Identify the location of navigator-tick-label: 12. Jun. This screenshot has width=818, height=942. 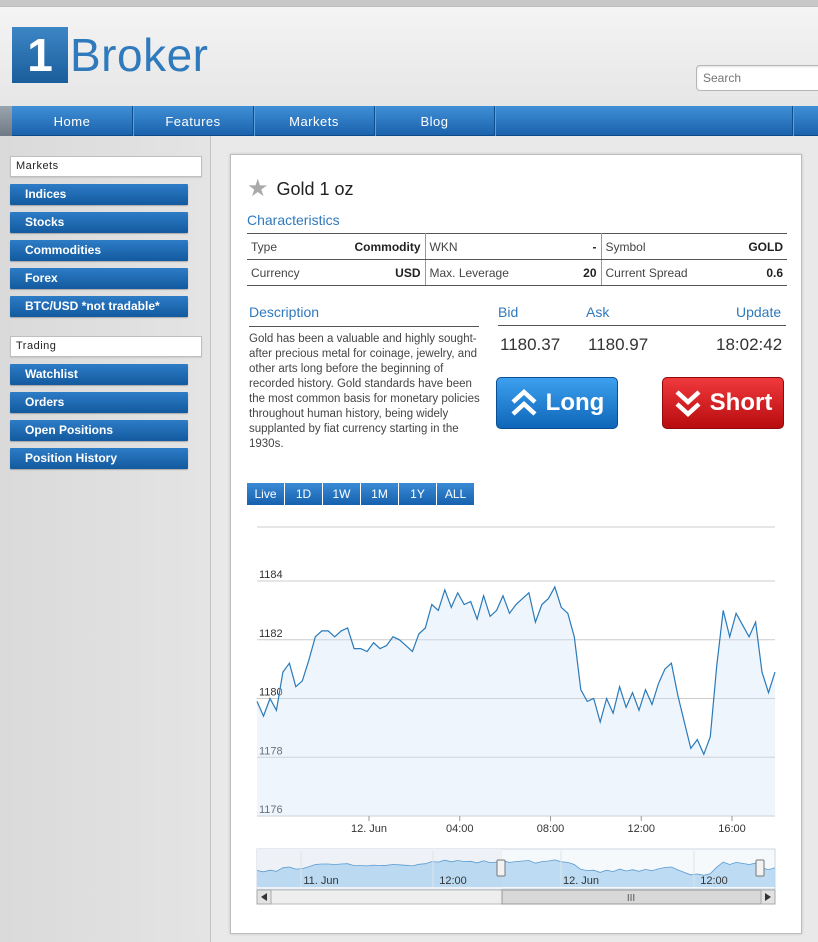
(581, 881).